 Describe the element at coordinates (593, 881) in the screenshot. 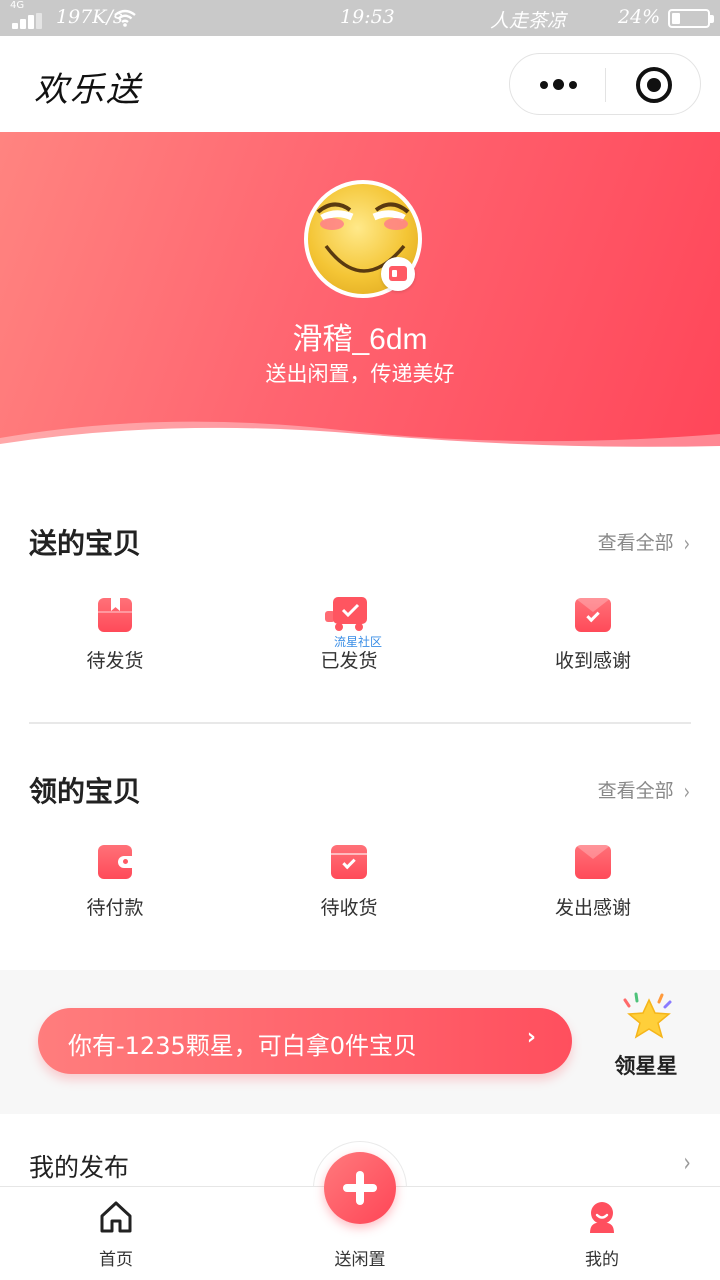

I see `received-item-send-thanks: 发出感谢` at that location.